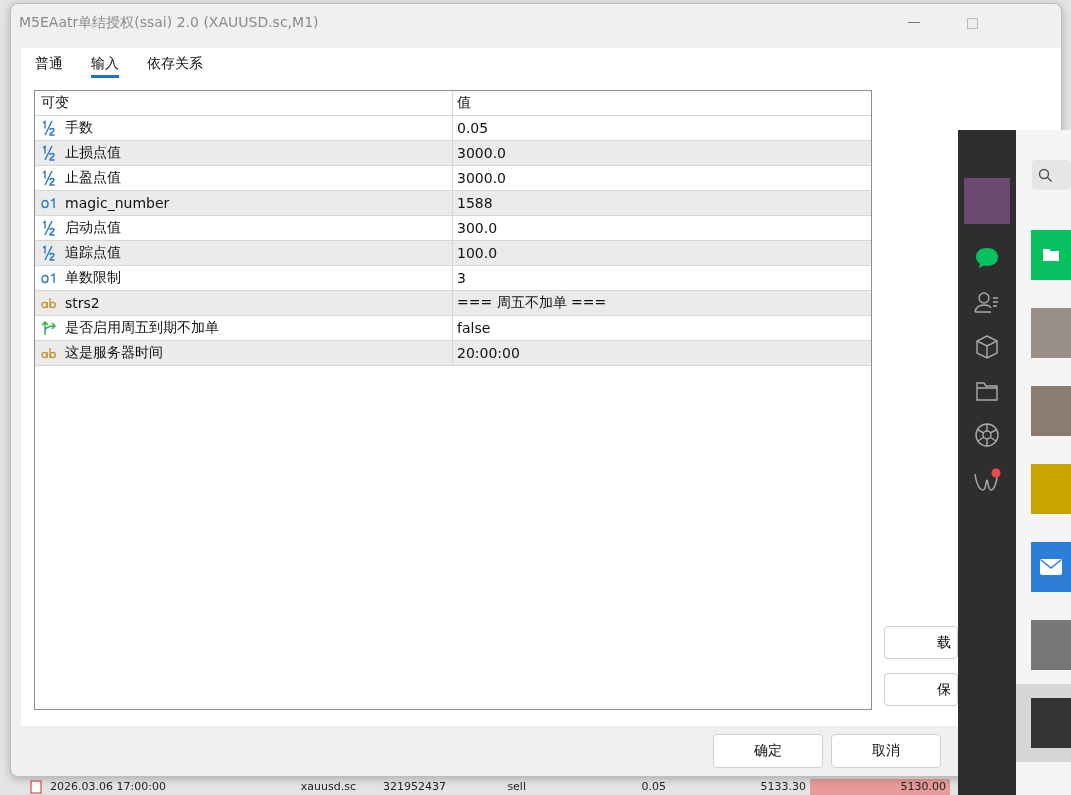 This screenshot has width=1071, height=795. I want to click on parameter-name: strs2, so click(82, 303).